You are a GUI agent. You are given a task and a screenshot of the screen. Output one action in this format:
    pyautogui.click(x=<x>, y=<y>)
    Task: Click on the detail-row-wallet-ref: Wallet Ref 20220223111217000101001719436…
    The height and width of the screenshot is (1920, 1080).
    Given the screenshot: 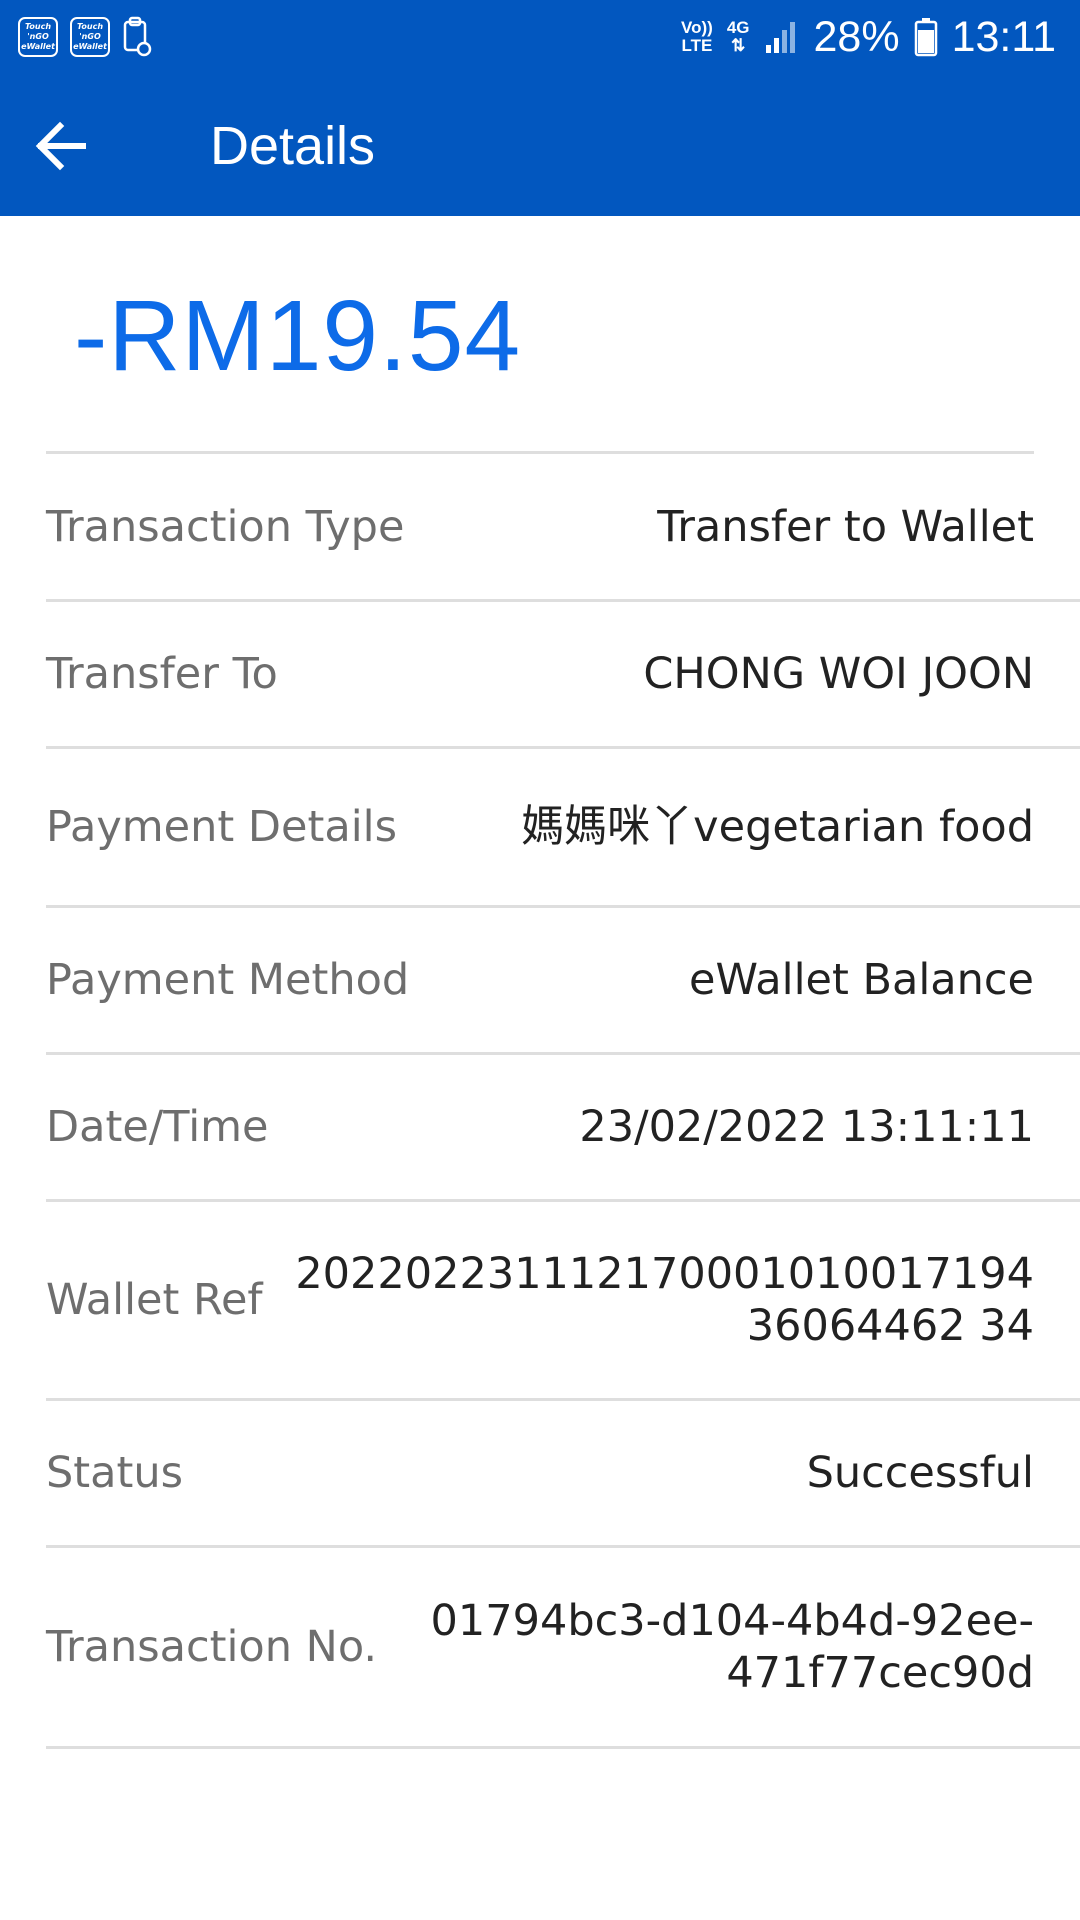 What is the action you would take?
    pyautogui.click(x=540, y=1300)
    